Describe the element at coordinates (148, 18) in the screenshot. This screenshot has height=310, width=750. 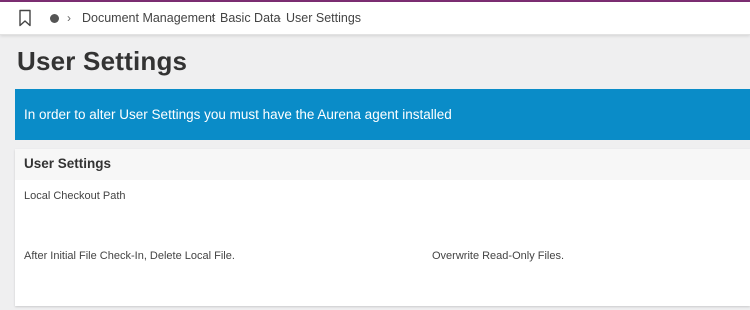
I see `breadcrumb-item-document-management: Document Management` at that location.